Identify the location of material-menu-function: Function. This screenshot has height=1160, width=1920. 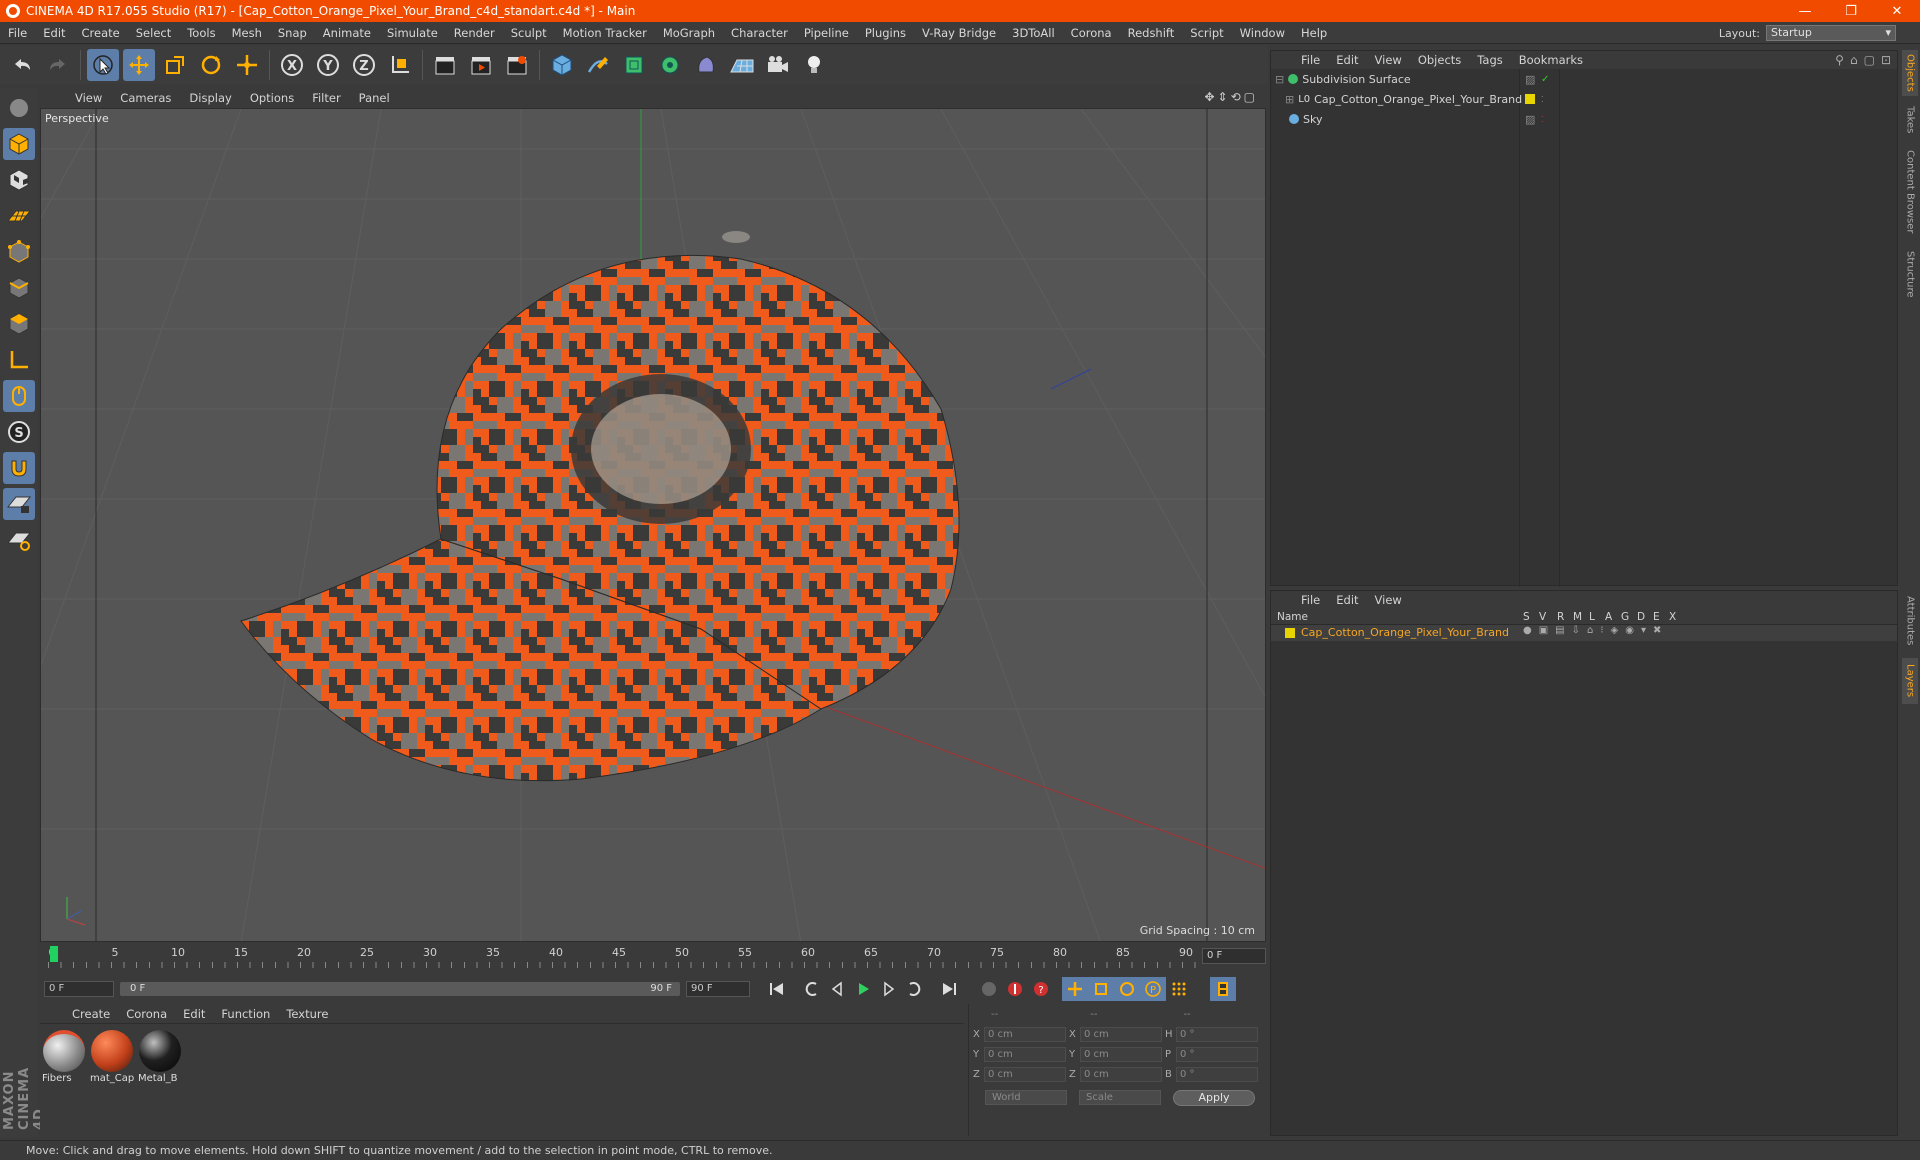
(245, 1014).